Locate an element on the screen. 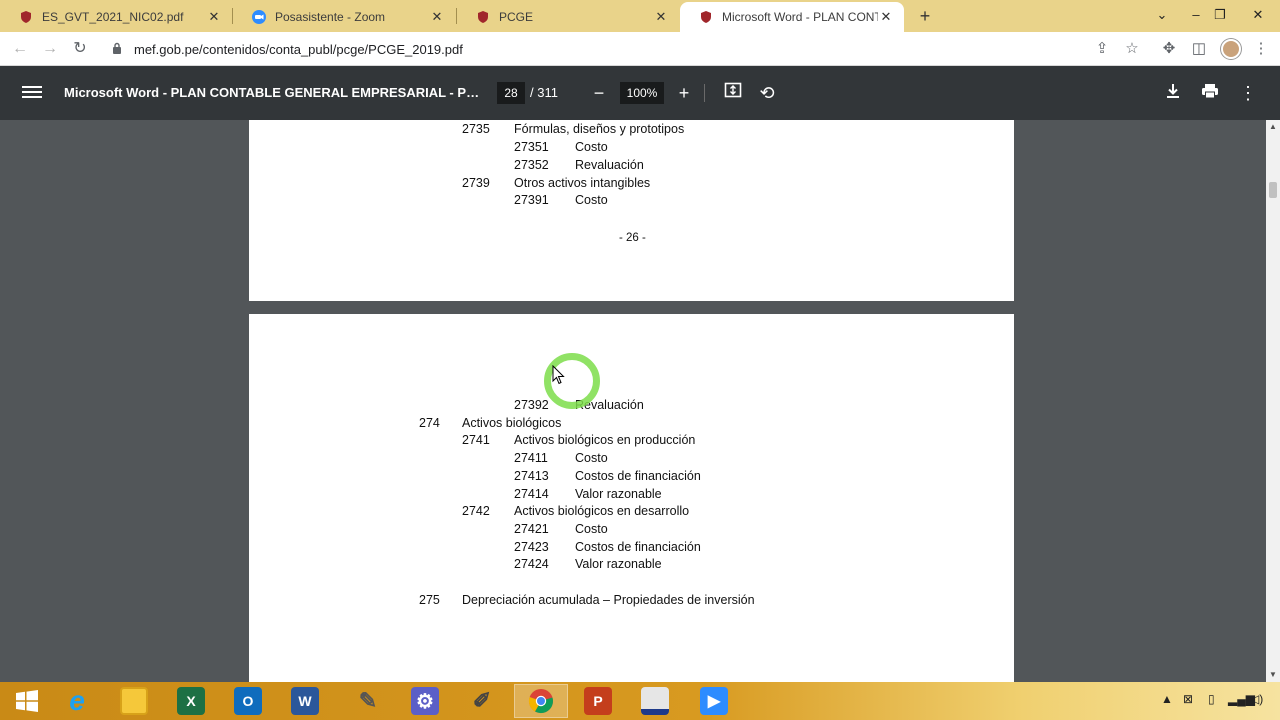 The width and height of the screenshot is (1280, 720). paint-icon: ✎ is located at coordinates (368, 701).